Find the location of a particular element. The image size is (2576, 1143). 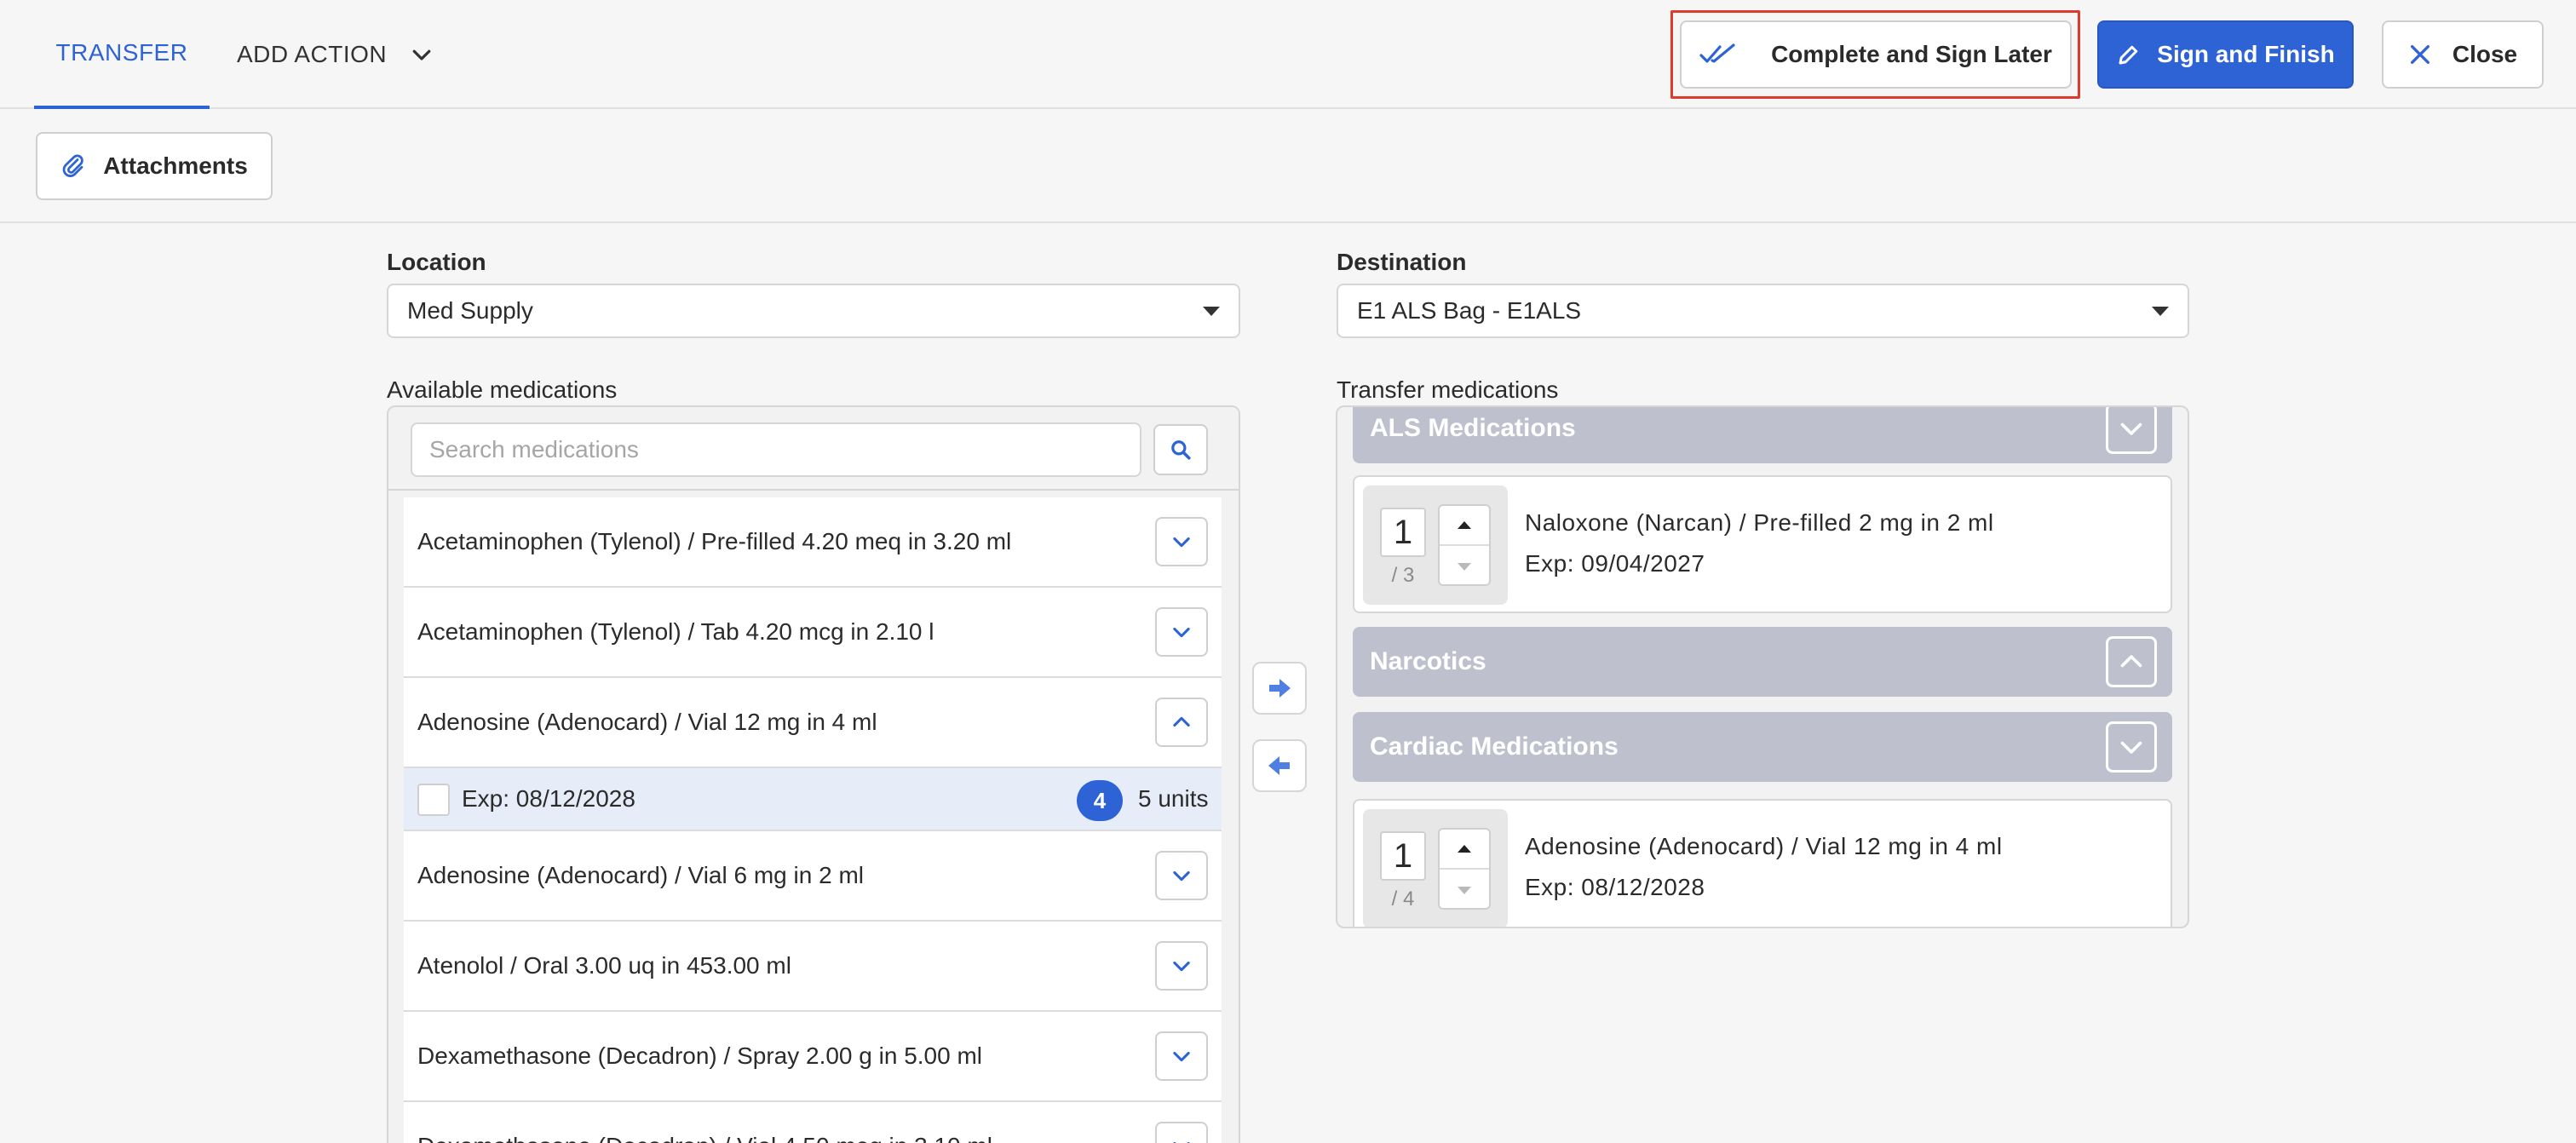

arrow-left-icon is located at coordinates (1279, 765).